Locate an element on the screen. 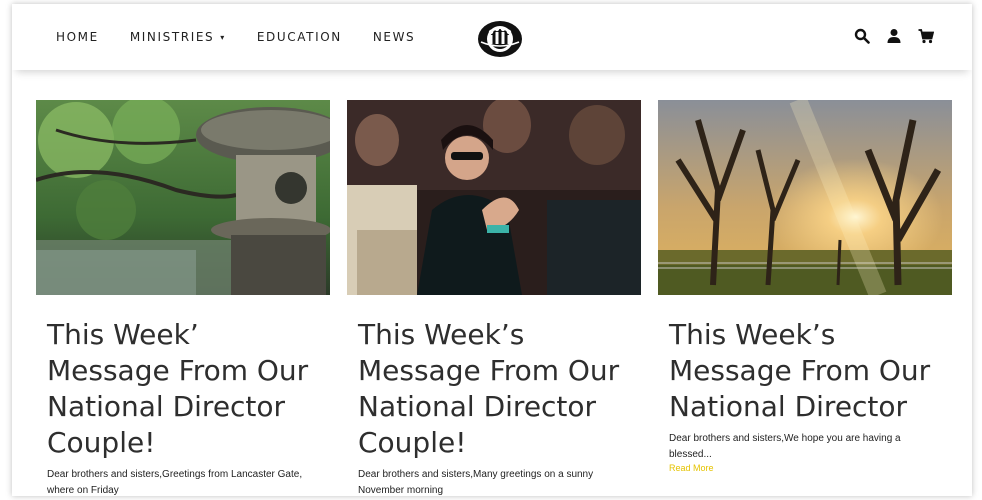 This screenshot has height=500, width=982. sunrise-trees-photo is located at coordinates (805, 197).